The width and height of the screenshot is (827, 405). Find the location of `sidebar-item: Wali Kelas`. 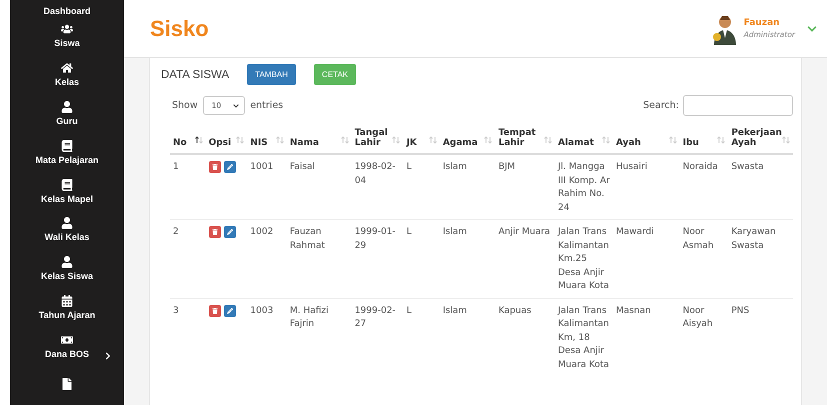

sidebar-item: Wali Kelas is located at coordinates (67, 230).